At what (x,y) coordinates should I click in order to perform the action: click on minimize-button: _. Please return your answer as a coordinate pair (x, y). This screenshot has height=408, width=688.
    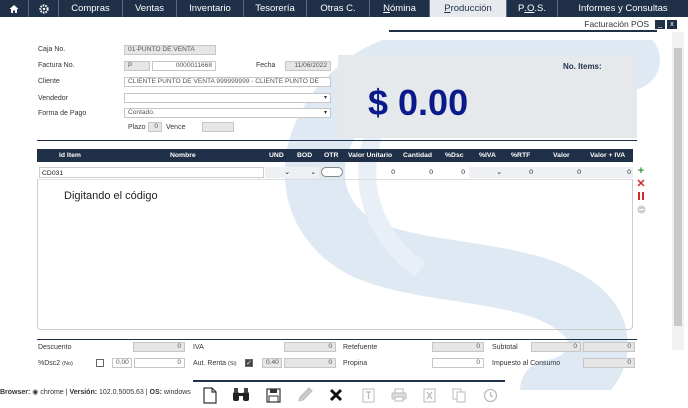
    Looking at the image, I should click on (660, 24).